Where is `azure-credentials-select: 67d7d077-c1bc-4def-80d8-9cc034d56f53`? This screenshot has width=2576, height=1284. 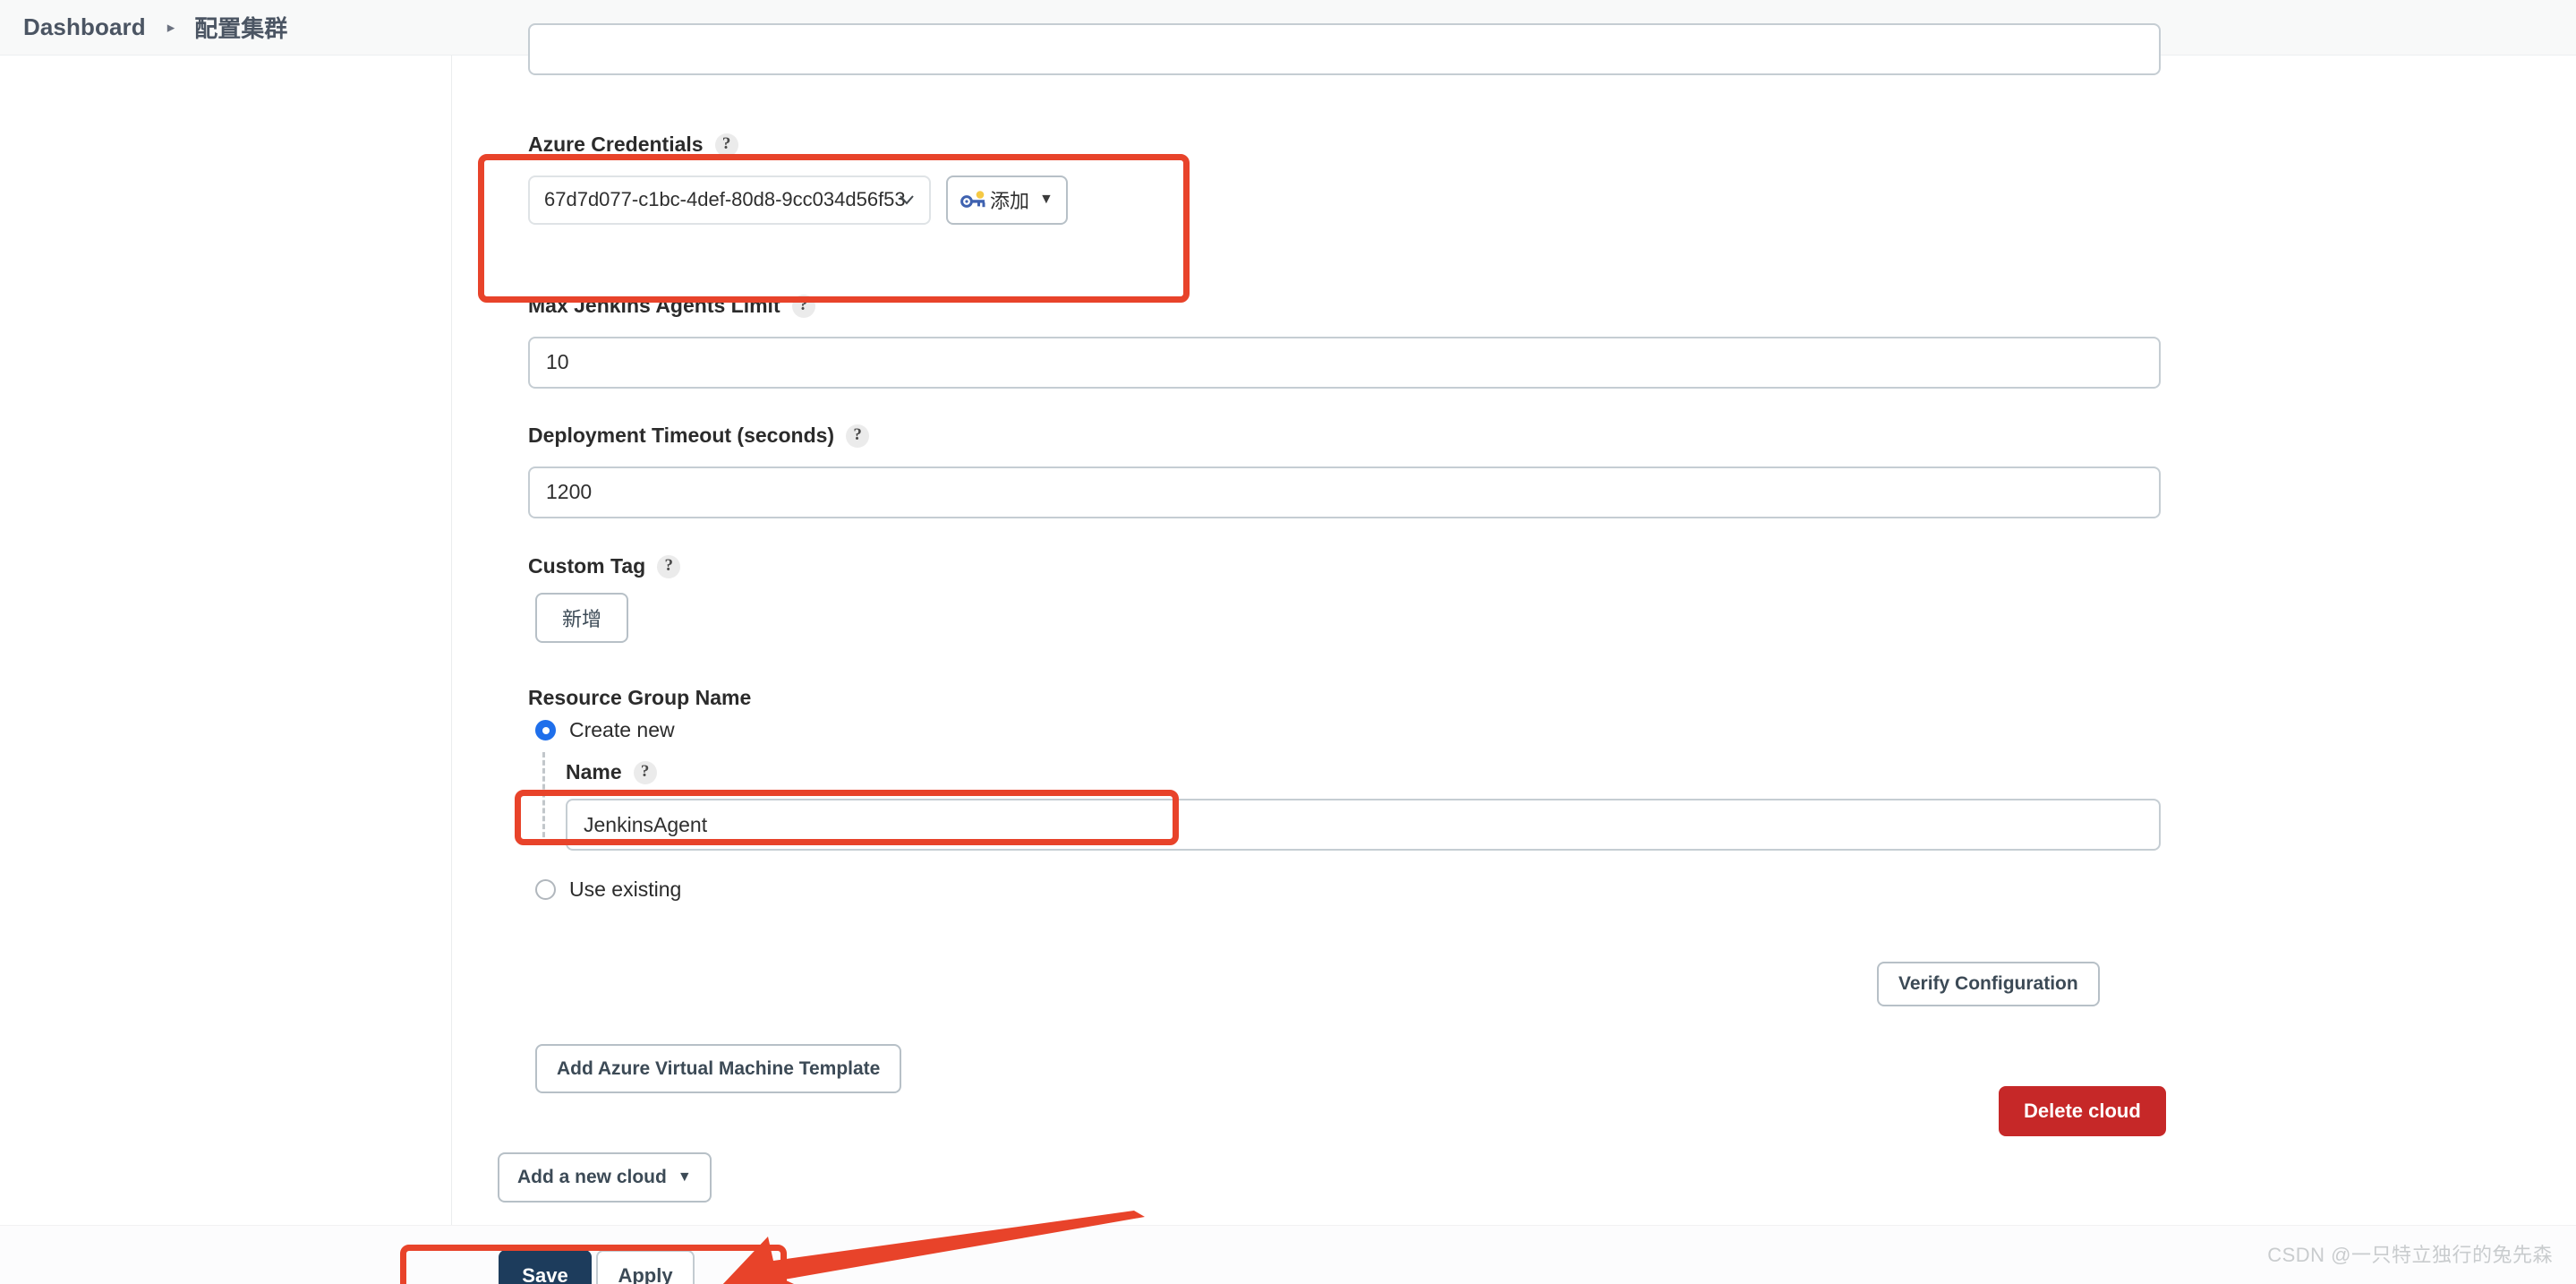 azure-credentials-select: 67d7d077-c1bc-4def-80d8-9cc034d56f53 is located at coordinates (729, 200).